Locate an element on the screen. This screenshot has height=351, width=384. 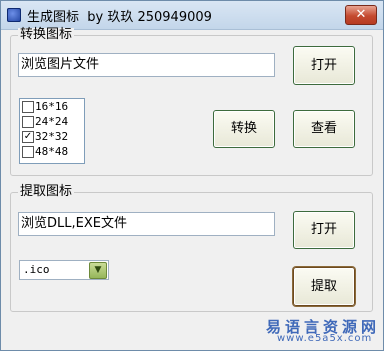
size-label-16: 16*16 is located at coordinates (52, 106).